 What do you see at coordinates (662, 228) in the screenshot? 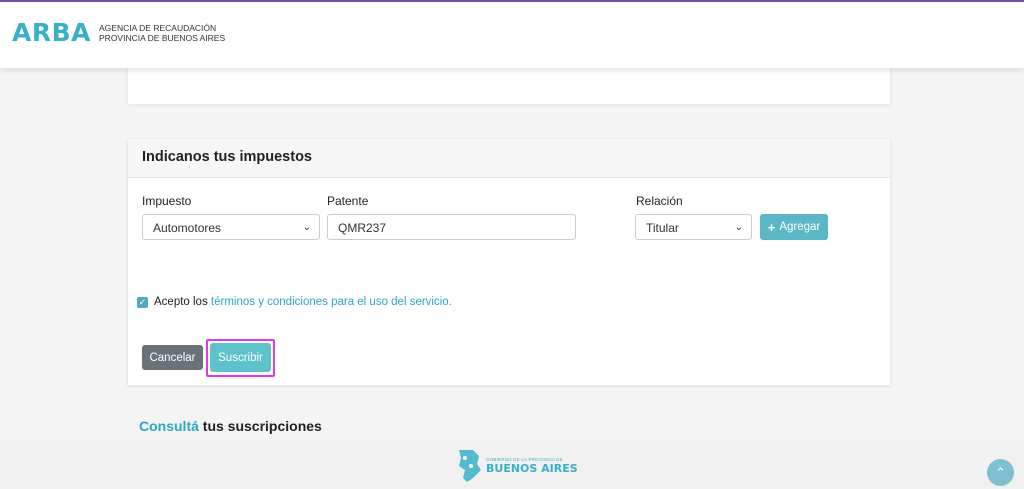
I see `relacion-value: Titular` at bounding box center [662, 228].